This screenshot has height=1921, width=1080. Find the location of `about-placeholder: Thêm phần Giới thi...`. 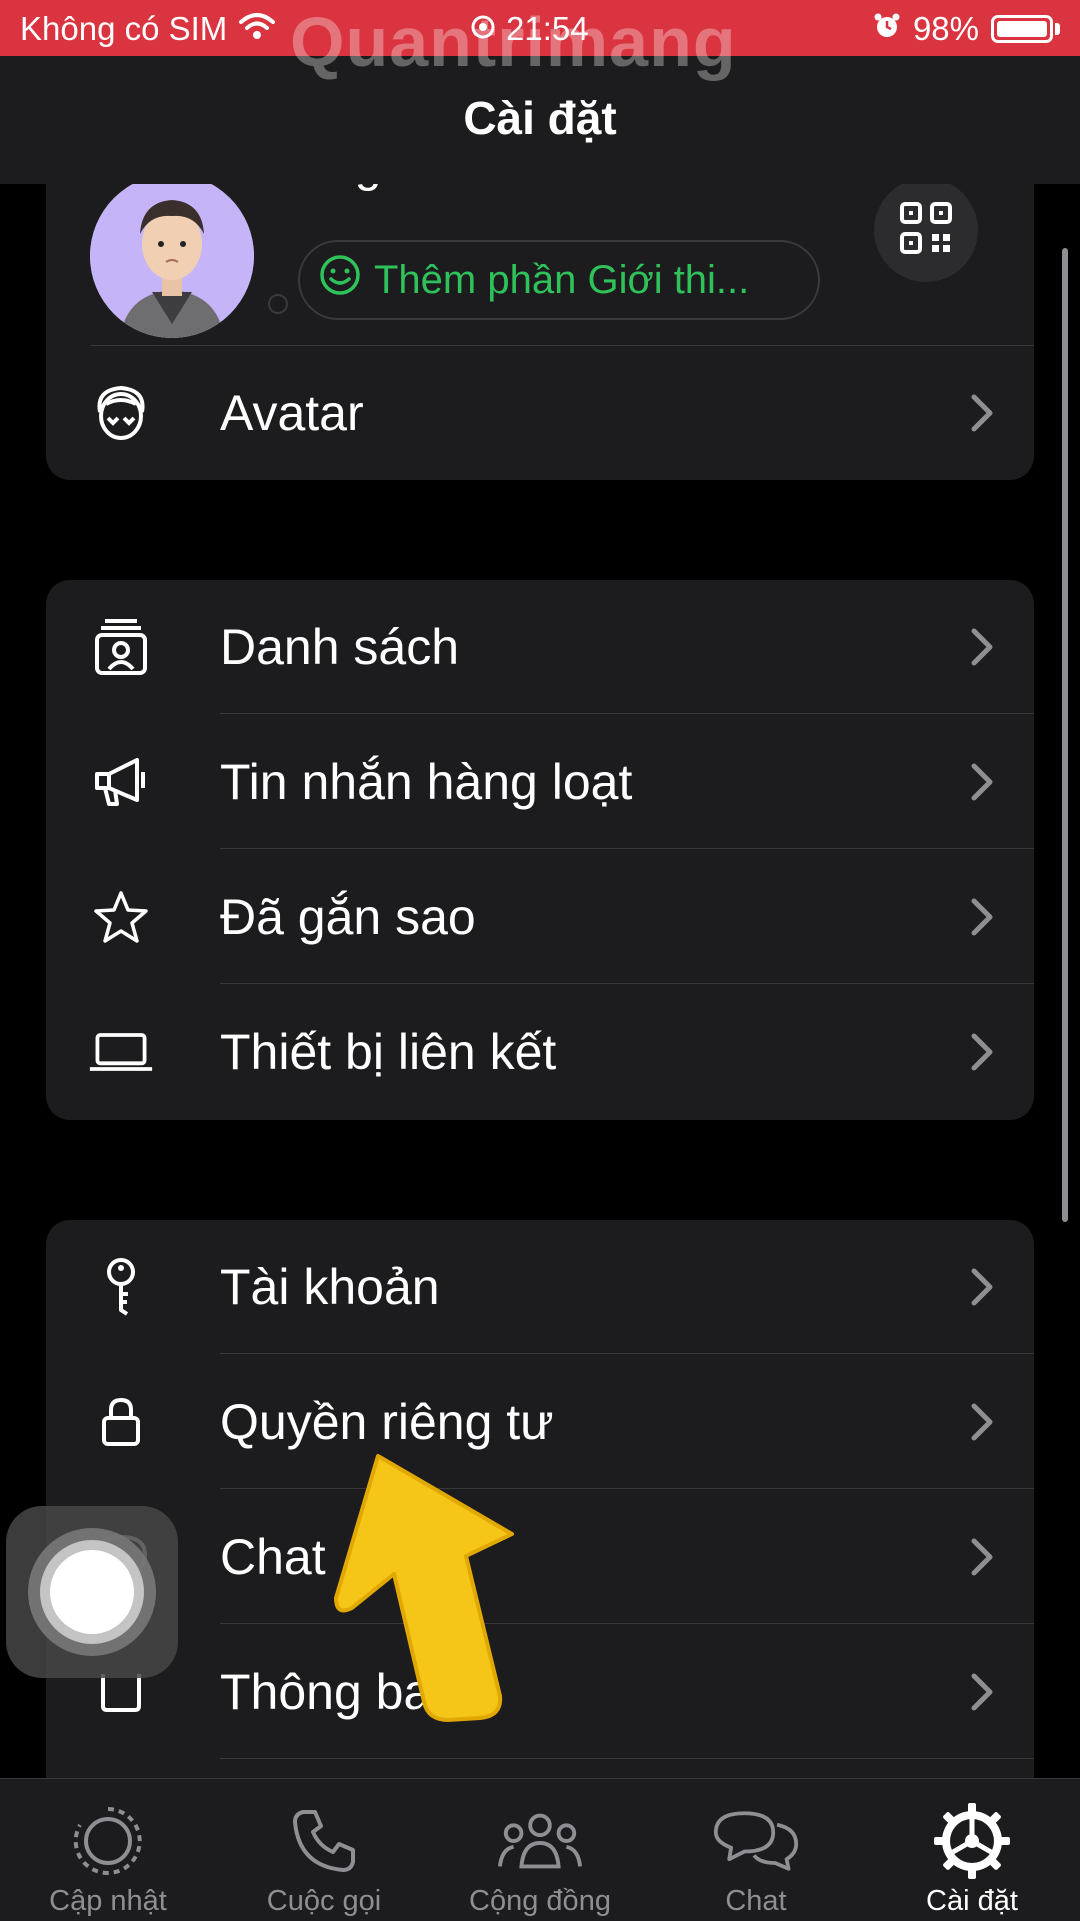

about-placeholder: Thêm phần Giới thi... is located at coordinates (562, 279).